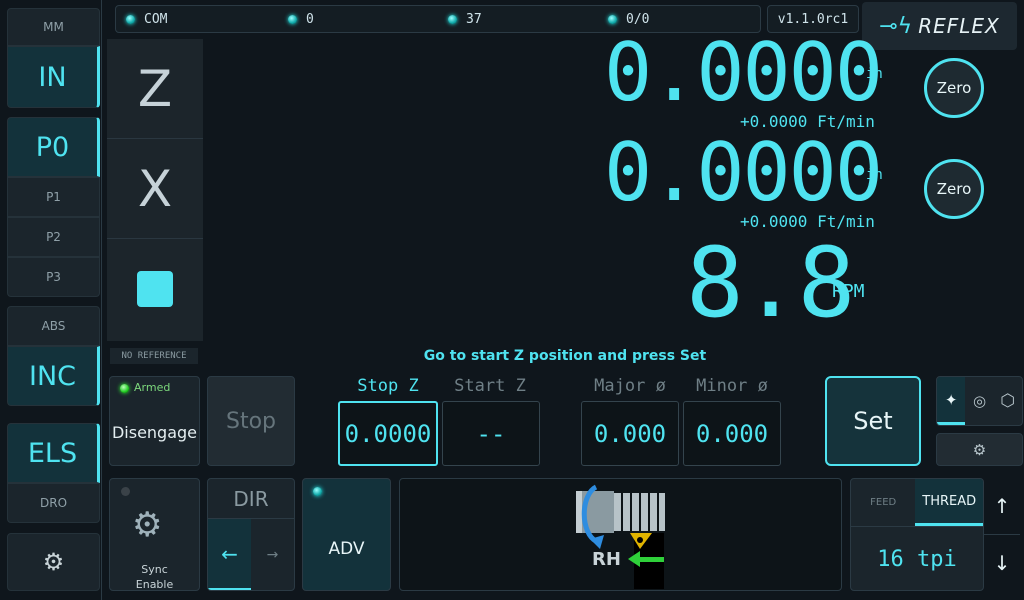 The width and height of the screenshot is (1024, 600). What do you see at coordinates (883, 502) in the screenshot?
I see `feed-tab: FEED` at bounding box center [883, 502].